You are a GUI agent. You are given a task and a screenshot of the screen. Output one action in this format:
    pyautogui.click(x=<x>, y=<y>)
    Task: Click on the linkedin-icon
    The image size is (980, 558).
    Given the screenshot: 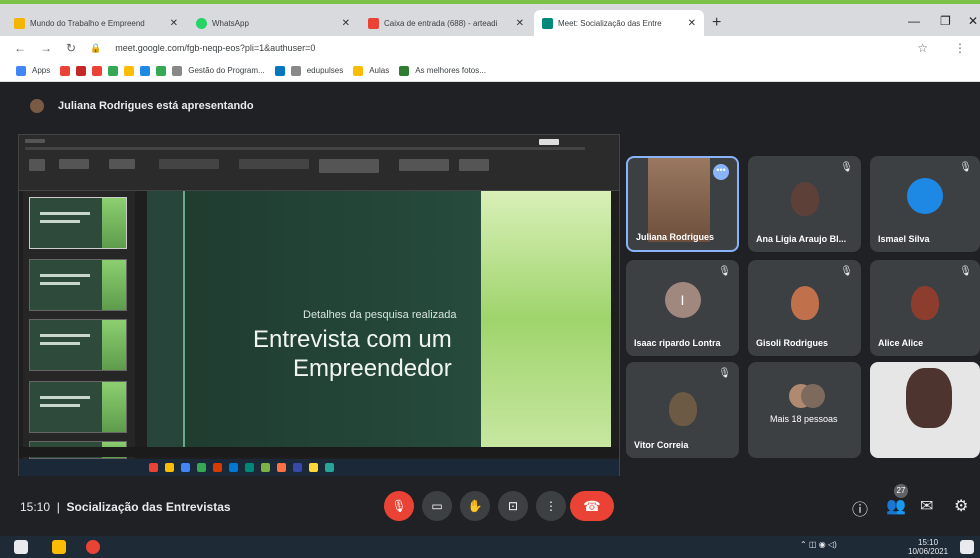 What is the action you would take?
    pyautogui.click(x=279, y=70)
    